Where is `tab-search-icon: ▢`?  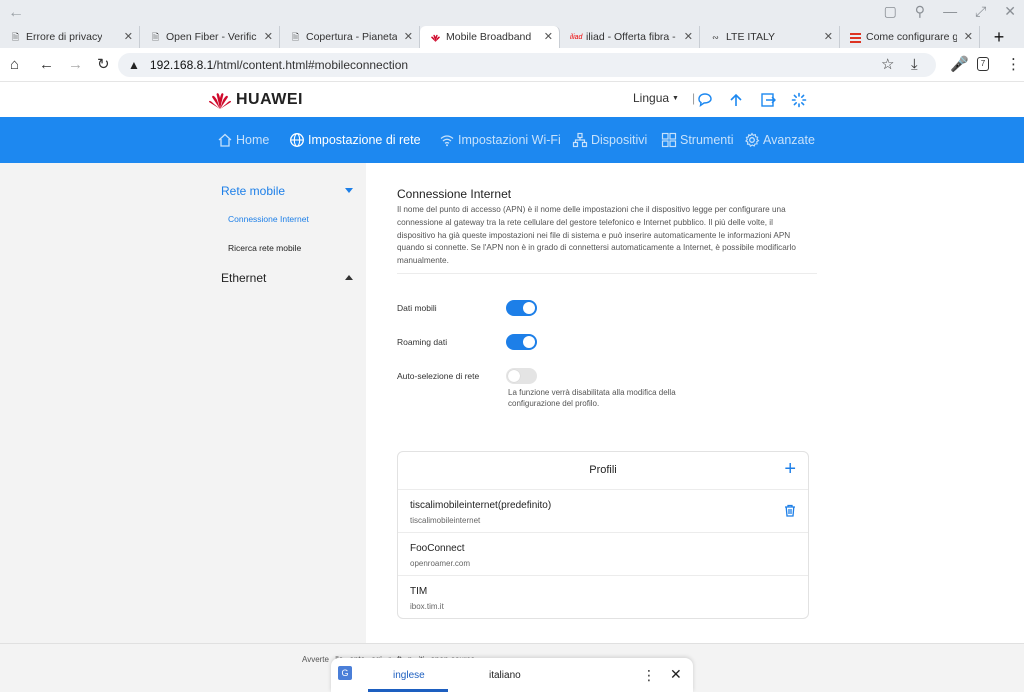 tab-search-icon: ▢ is located at coordinates (890, 11).